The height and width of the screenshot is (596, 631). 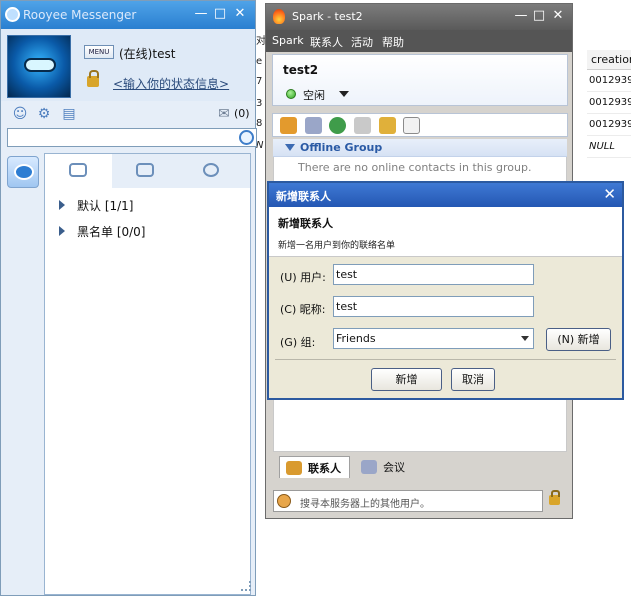 What do you see at coordinates (305, 223) in the screenshot?
I see `dialog-heading: 新增联系人` at bounding box center [305, 223].